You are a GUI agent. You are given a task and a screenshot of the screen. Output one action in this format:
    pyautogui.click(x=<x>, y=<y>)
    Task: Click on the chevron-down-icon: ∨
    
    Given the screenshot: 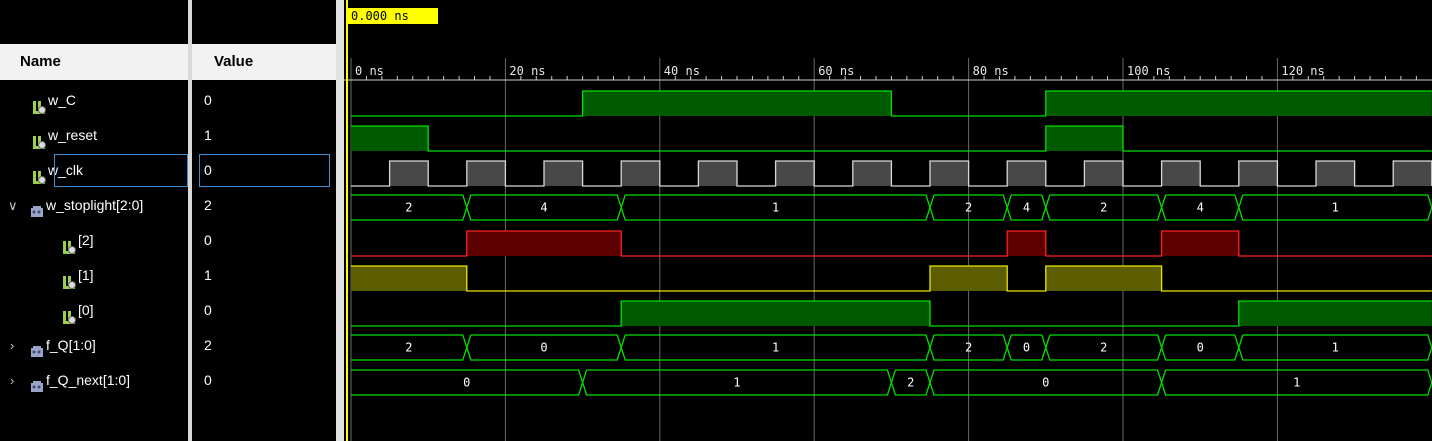 What is the action you would take?
    pyautogui.click(x=13, y=205)
    